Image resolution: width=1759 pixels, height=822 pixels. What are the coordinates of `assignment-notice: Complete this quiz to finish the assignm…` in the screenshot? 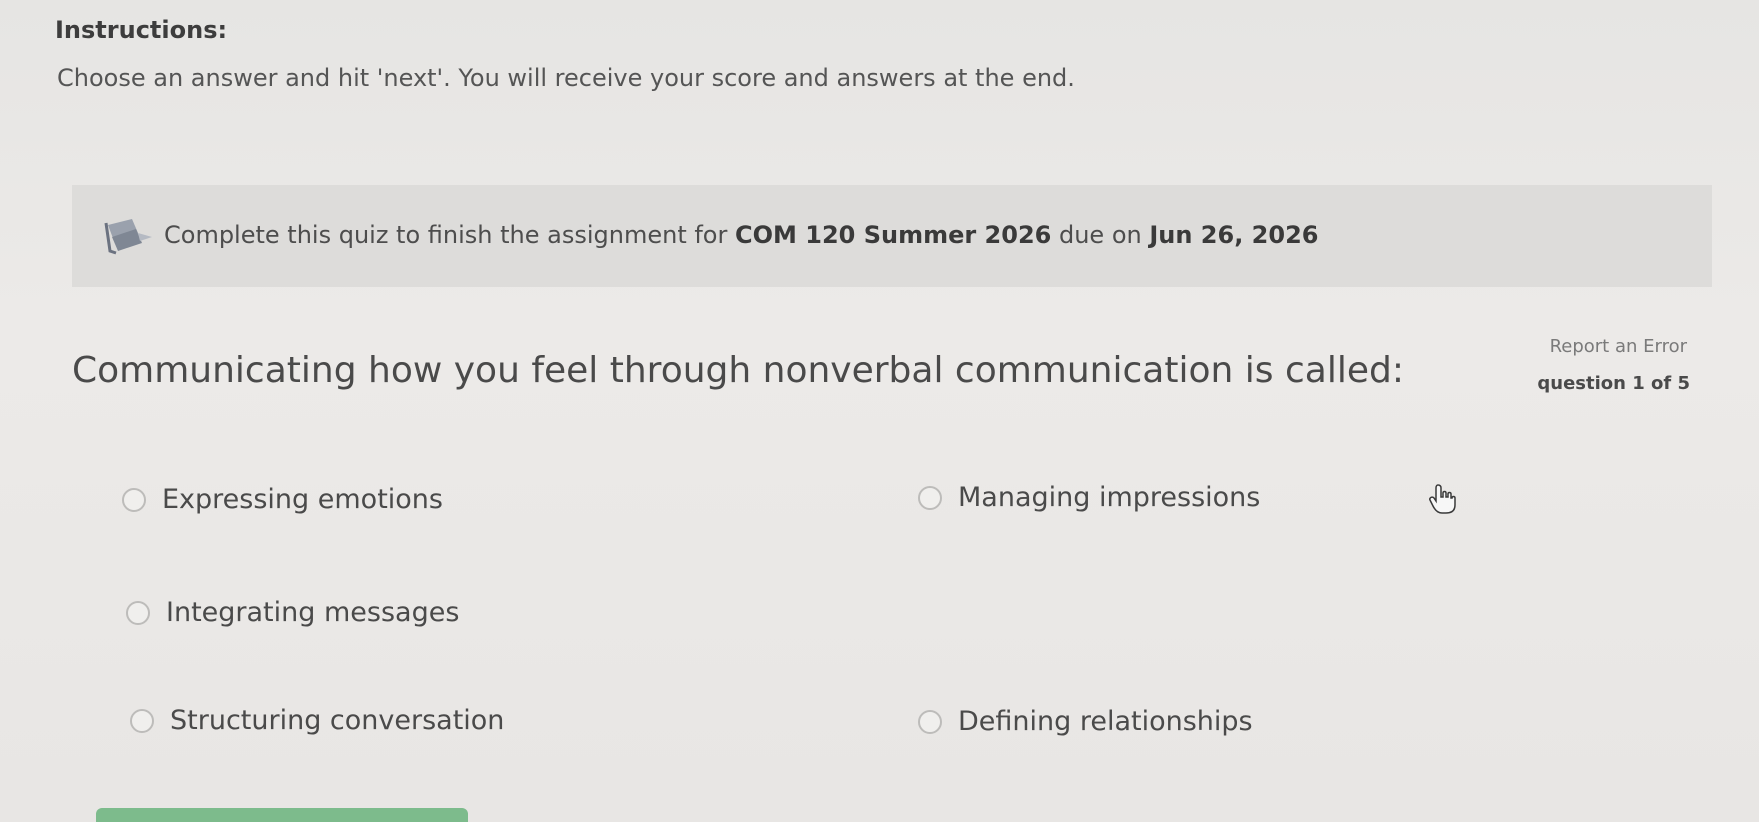 It's located at (892, 236).